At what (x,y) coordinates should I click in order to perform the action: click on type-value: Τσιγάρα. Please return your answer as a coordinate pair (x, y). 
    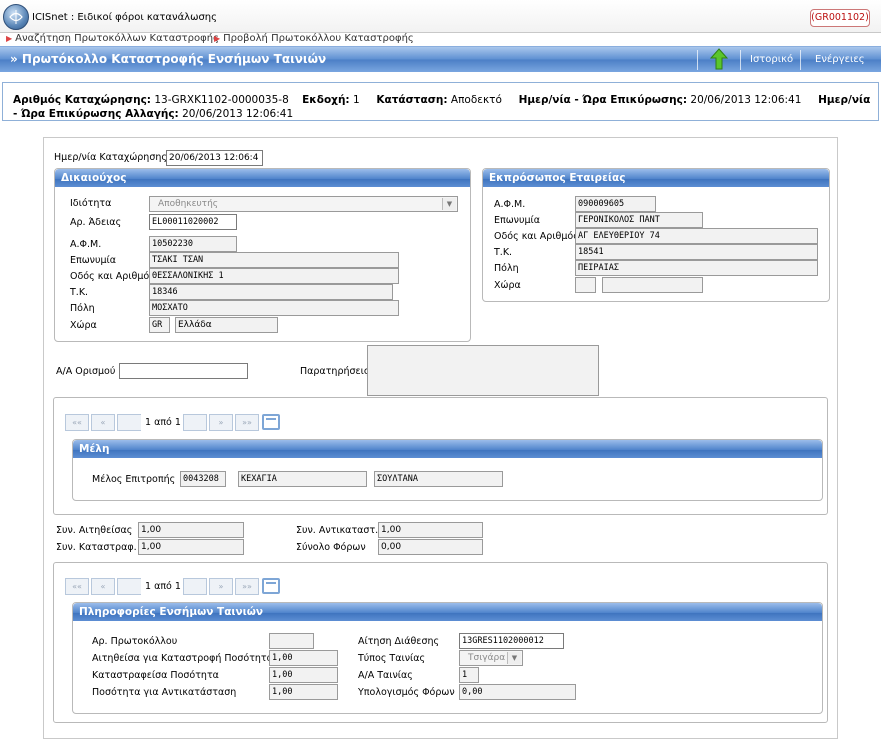
    Looking at the image, I should click on (487, 658).